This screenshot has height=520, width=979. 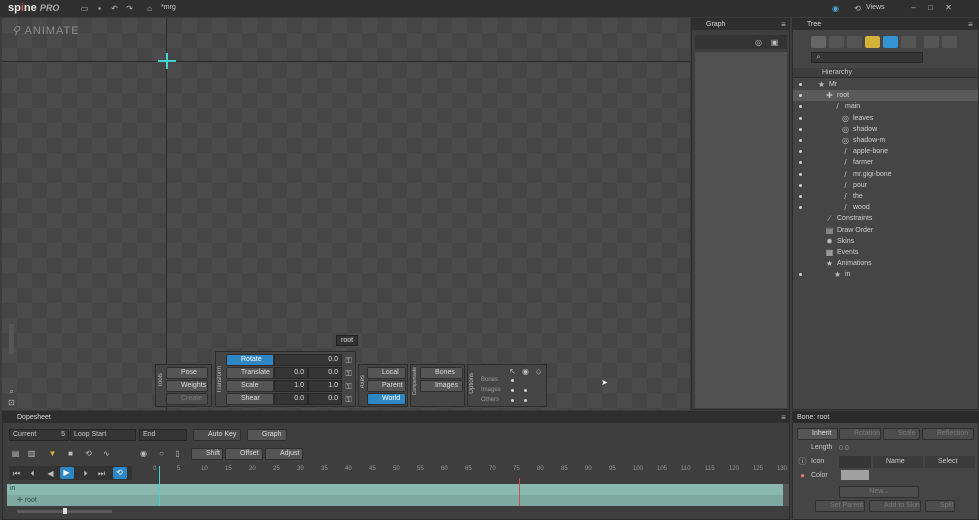 What do you see at coordinates (114, 8) in the screenshot?
I see `undo-icon: ↶` at bounding box center [114, 8].